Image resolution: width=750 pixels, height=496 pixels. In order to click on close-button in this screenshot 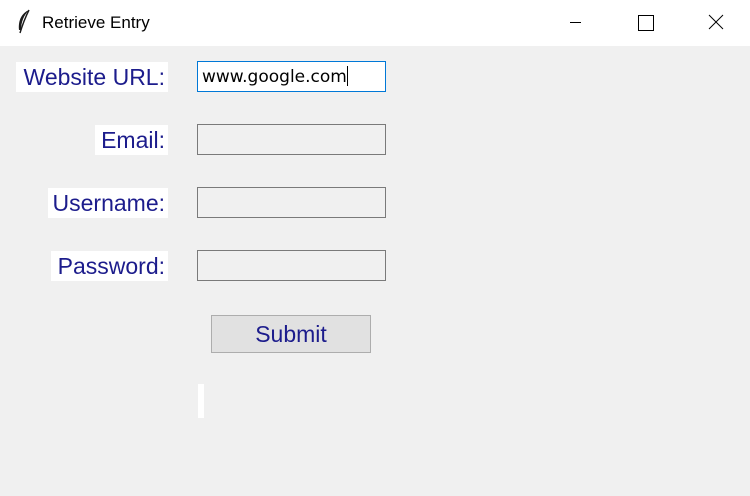, I will do `click(715, 23)`.